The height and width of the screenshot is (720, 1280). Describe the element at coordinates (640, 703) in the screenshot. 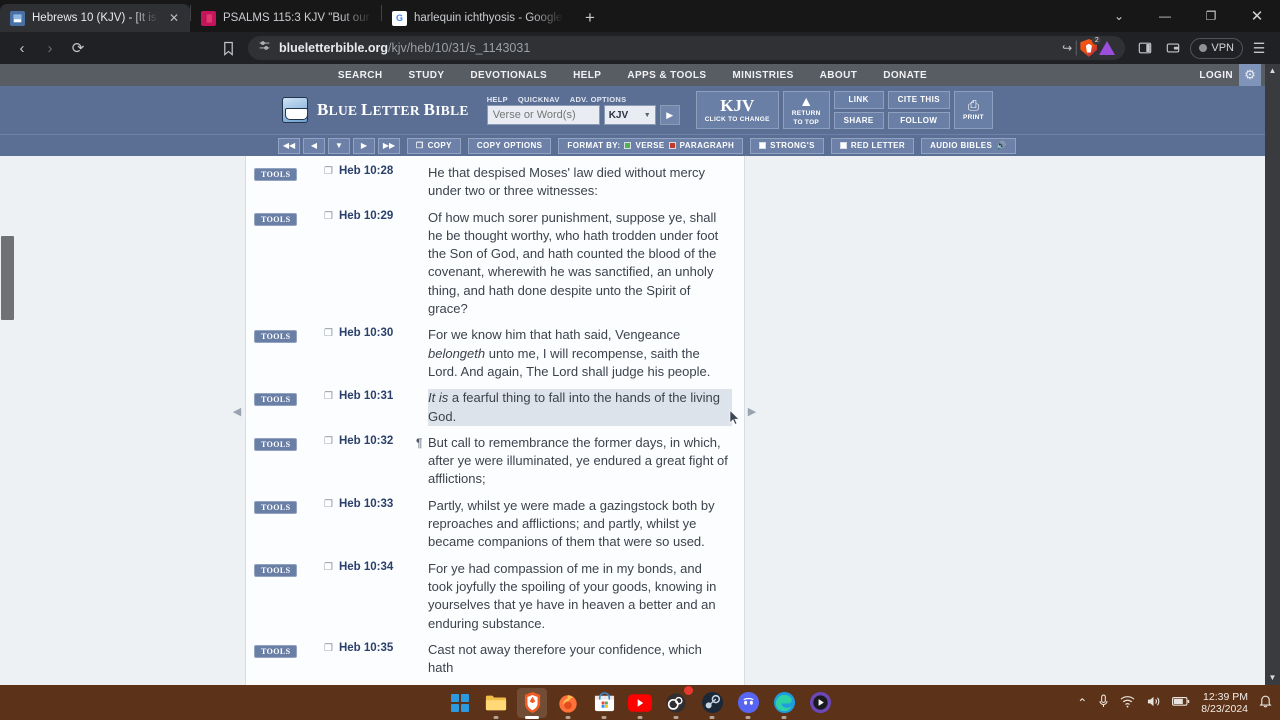

I see `youtube-button` at that location.